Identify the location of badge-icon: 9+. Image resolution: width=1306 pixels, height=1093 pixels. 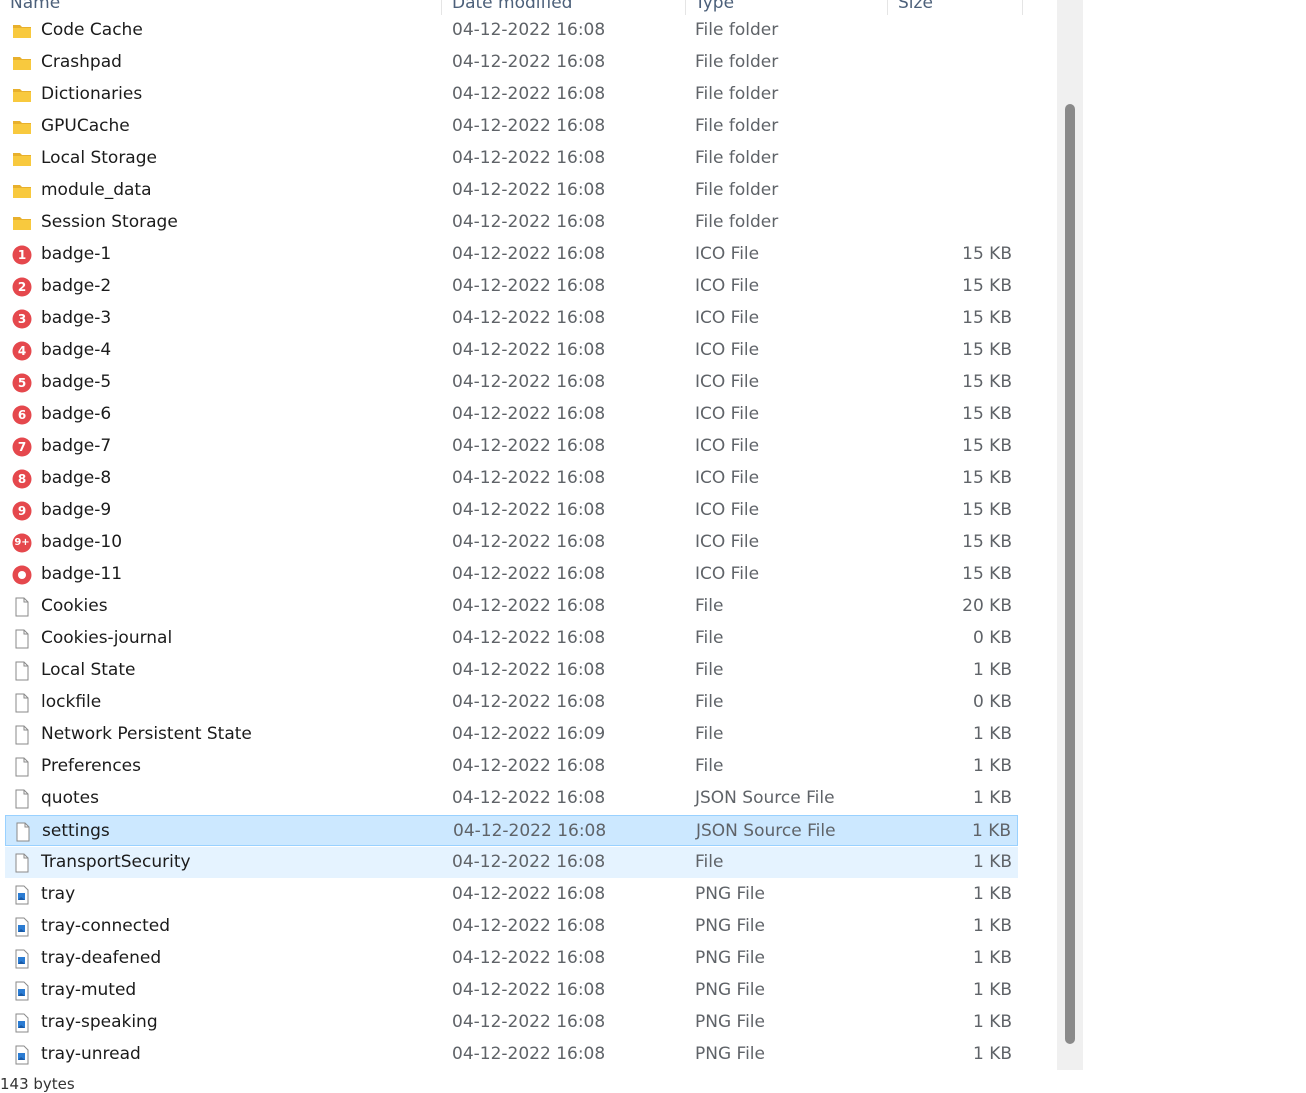
(22, 543).